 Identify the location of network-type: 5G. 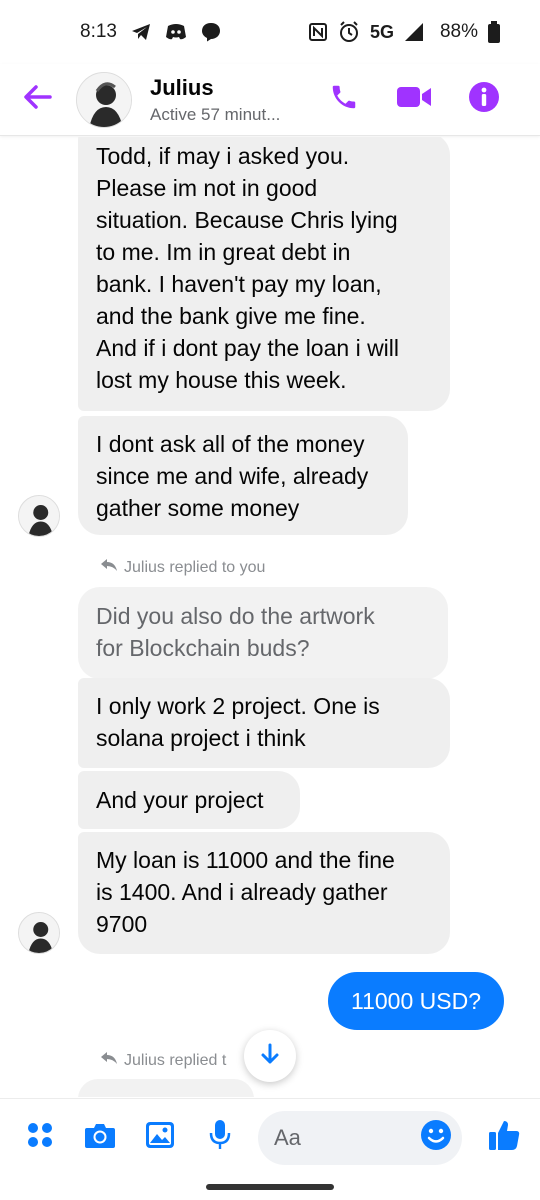
(381, 31).